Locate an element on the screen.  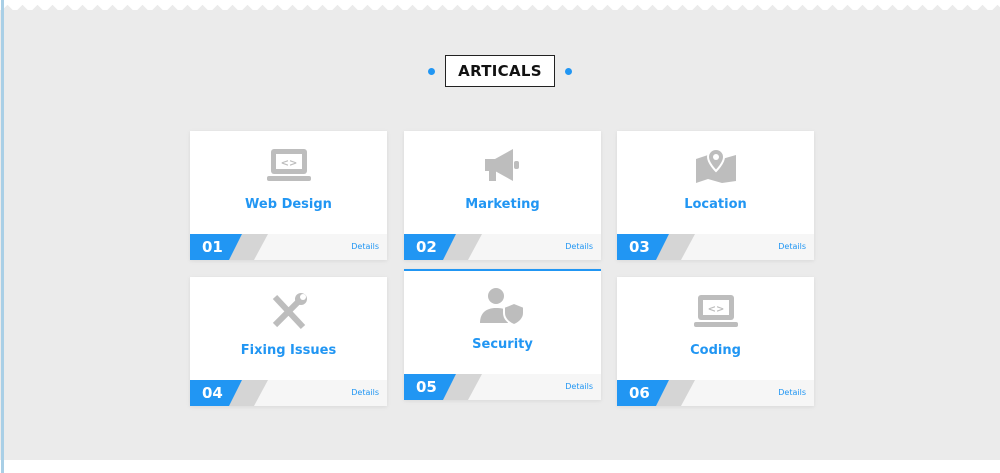
card-title: Marketing is located at coordinates (502, 204).